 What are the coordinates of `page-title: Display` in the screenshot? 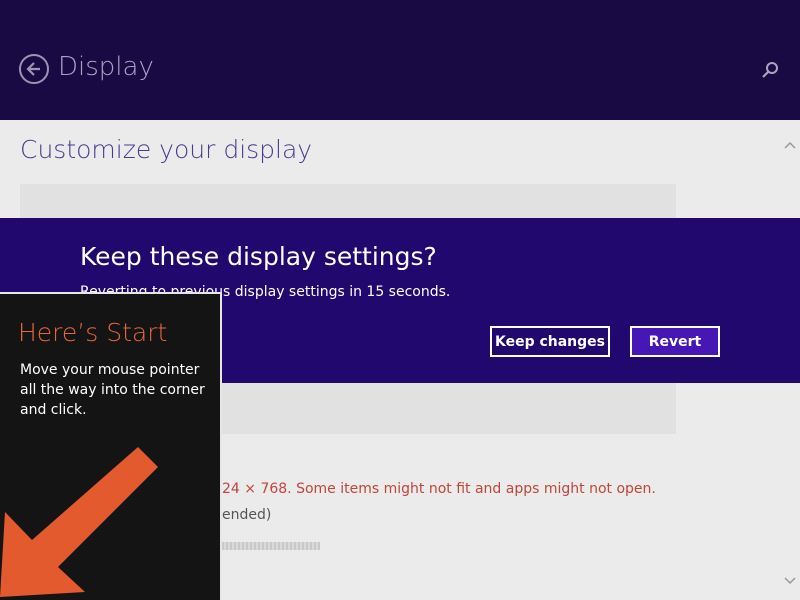 It's located at (106, 67).